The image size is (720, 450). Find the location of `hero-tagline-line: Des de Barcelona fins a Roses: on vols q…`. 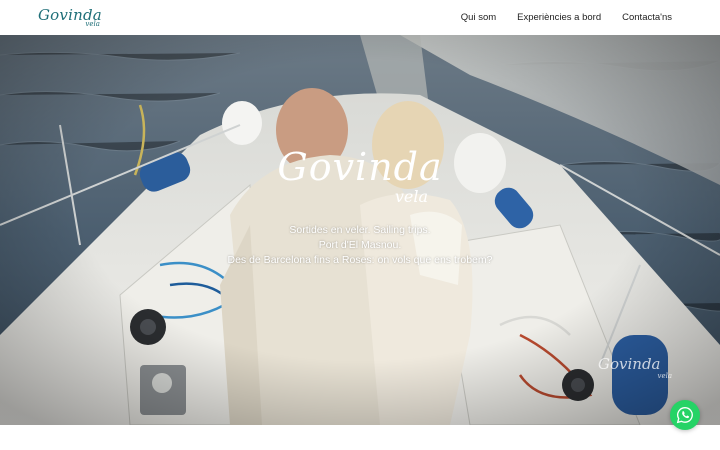

hero-tagline-line: Des de Barcelona fins a Roses: on vols q… is located at coordinates (360, 260).